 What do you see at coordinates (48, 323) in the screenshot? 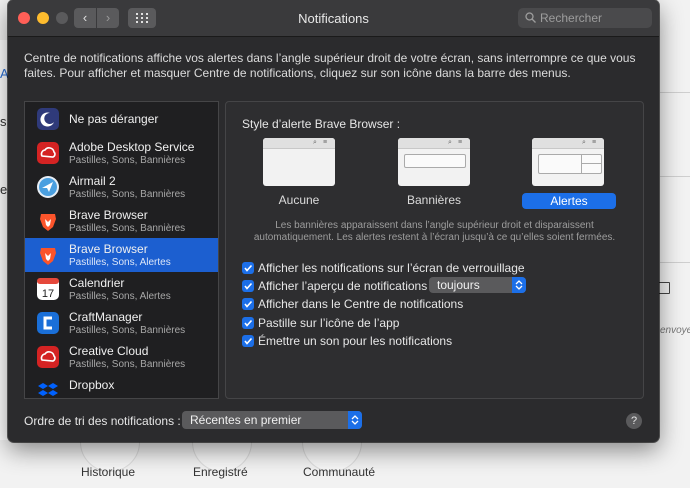
I see `craftmanager-icon` at bounding box center [48, 323].